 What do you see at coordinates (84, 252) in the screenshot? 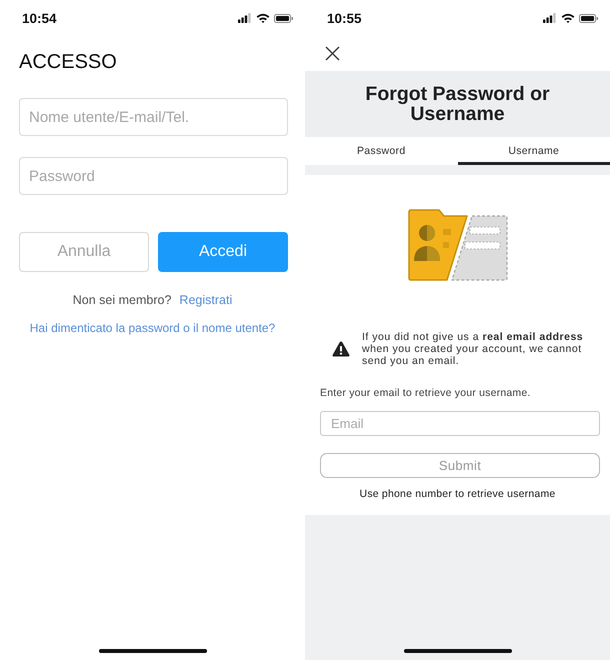
I see `cancel-button: Annulla` at bounding box center [84, 252].